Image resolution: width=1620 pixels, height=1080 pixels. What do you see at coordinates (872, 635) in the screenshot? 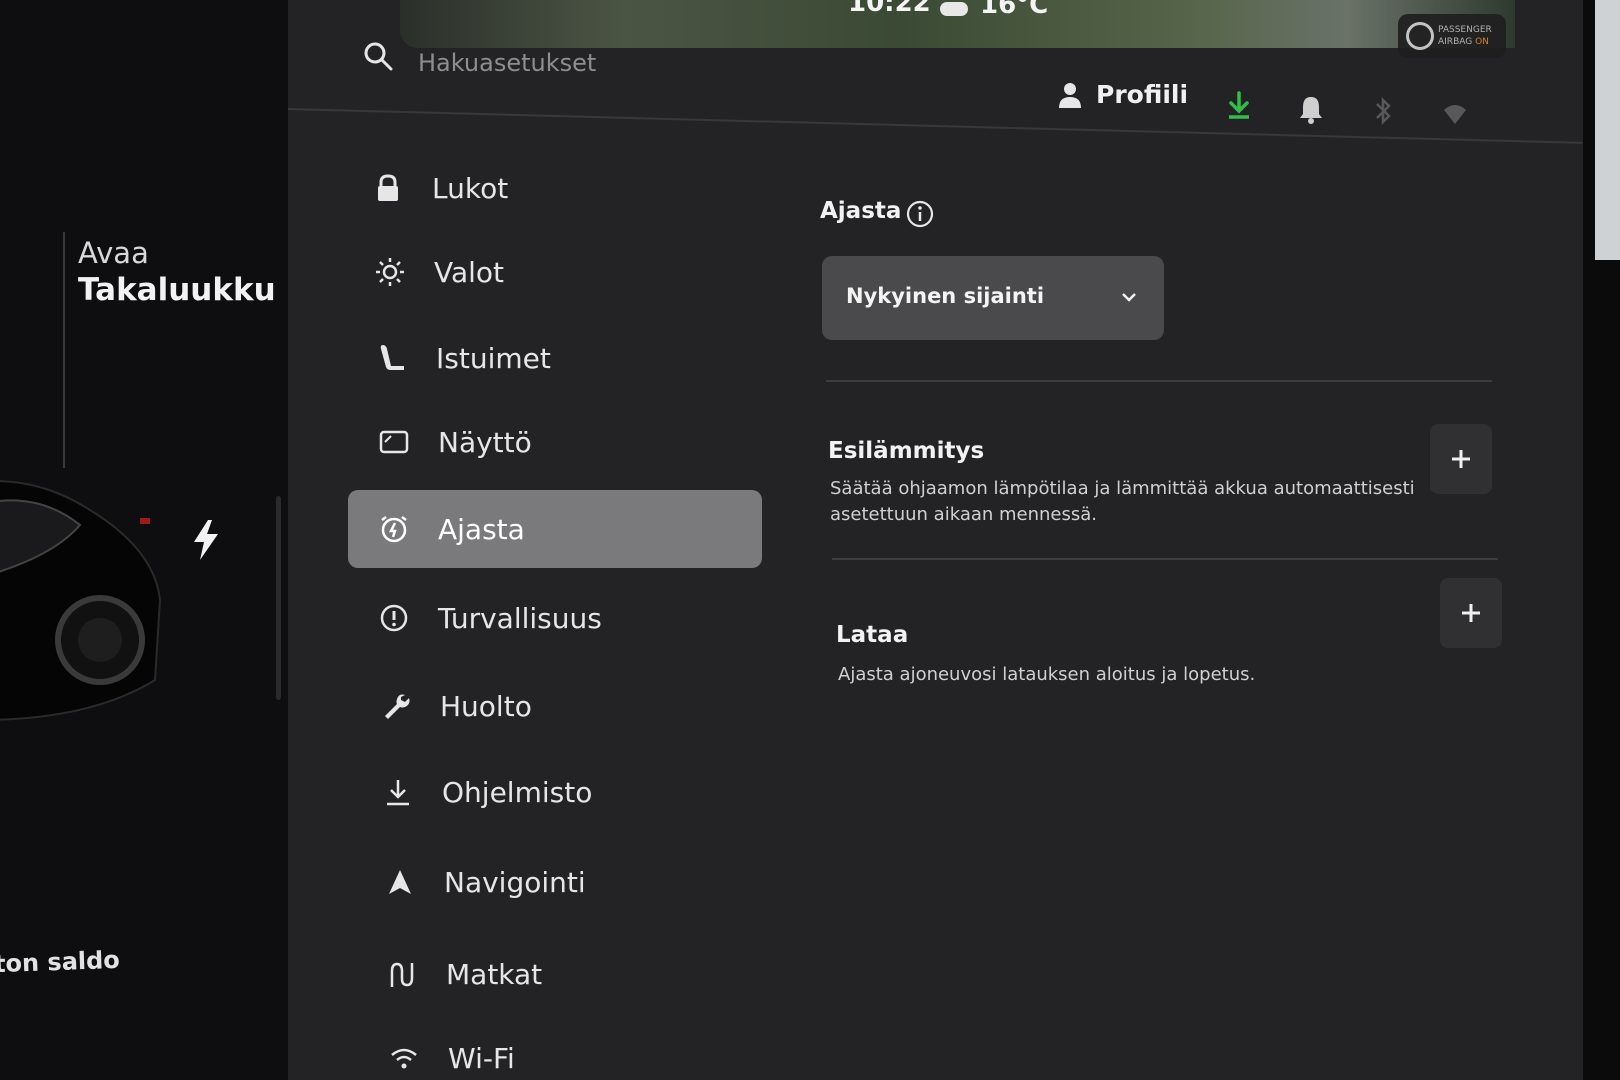
I see `charge-title: Lataa` at bounding box center [872, 635].